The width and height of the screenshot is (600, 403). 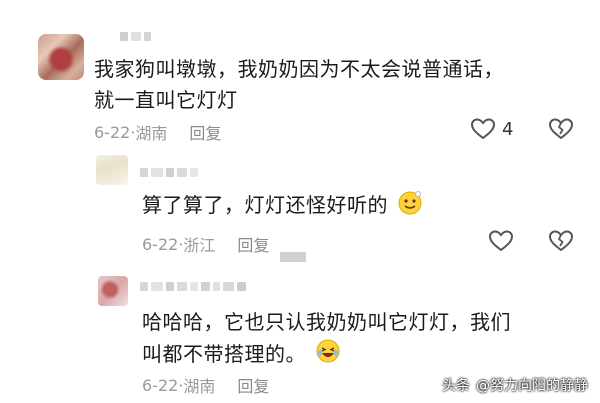 I want to click on comment-text: 我家狗叫墩墩，我奶奶因为不太会说普通话， 就一直叫它灯灯, so click(x=299, y=85).